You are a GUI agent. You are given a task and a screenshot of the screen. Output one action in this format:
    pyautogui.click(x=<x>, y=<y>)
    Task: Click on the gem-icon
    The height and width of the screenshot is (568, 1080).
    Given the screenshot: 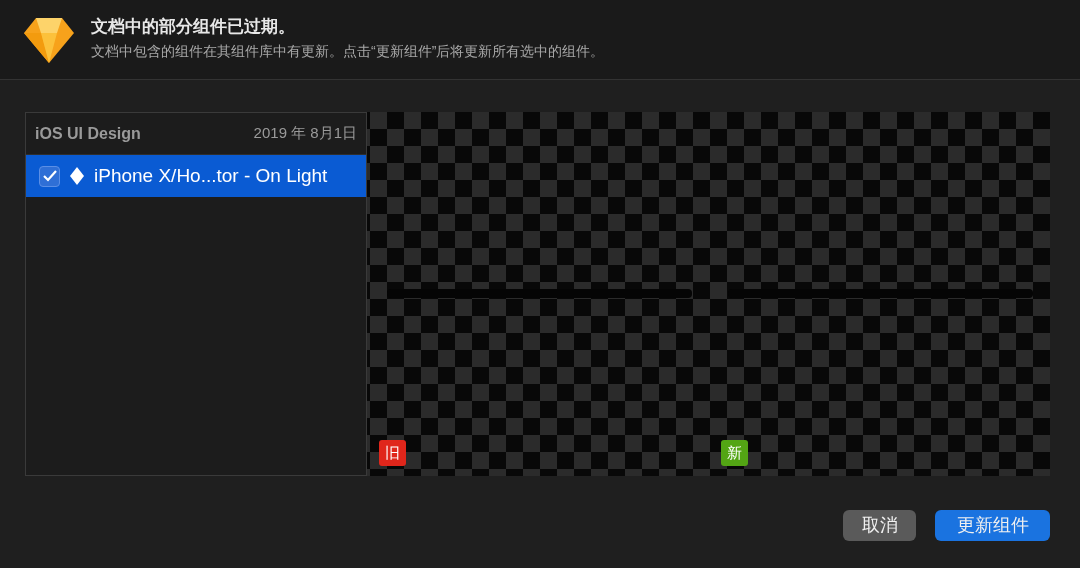 What is the action you would take?
    pyautogui.click(x=49, y=40)
    